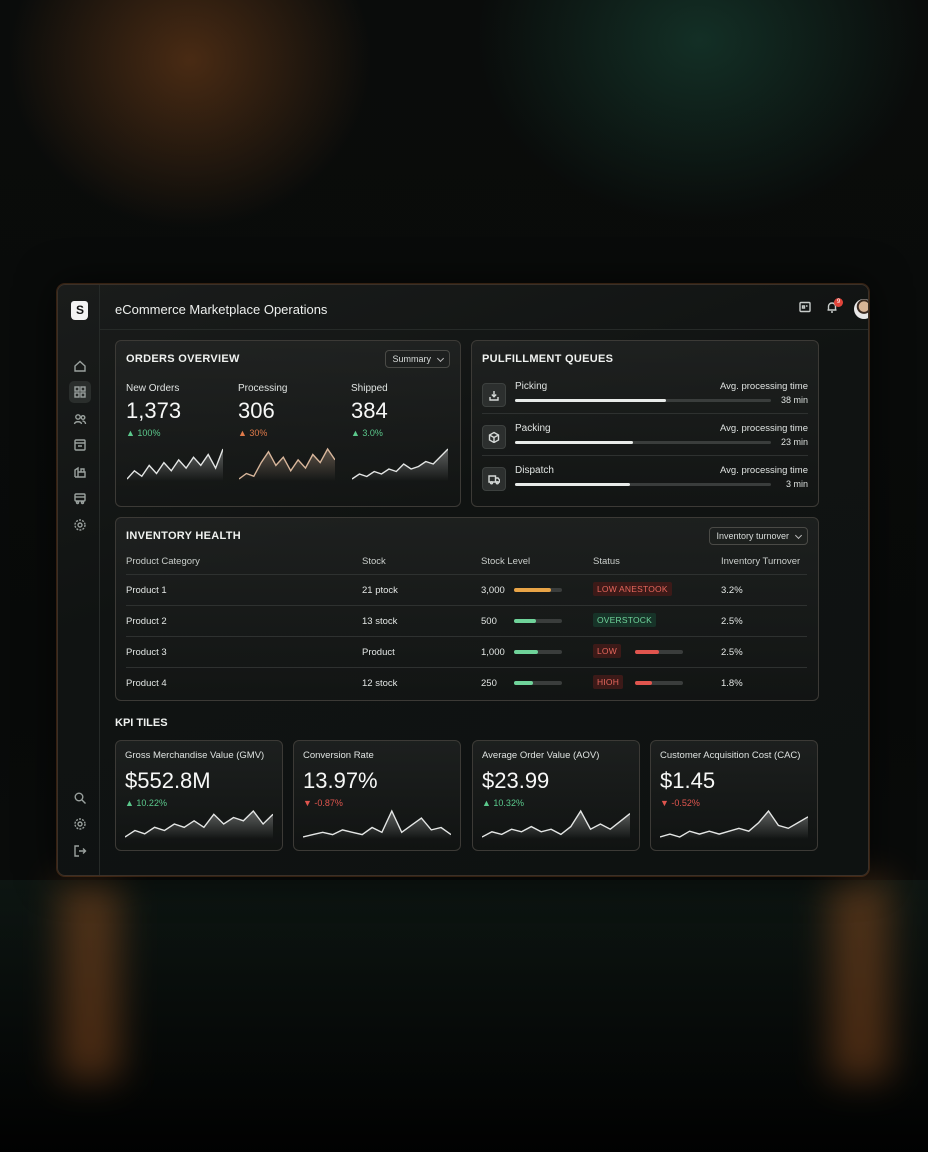 This screenshot has height=1152, width=928. I want to click on queue-time: 3 min, so click(796, 484).